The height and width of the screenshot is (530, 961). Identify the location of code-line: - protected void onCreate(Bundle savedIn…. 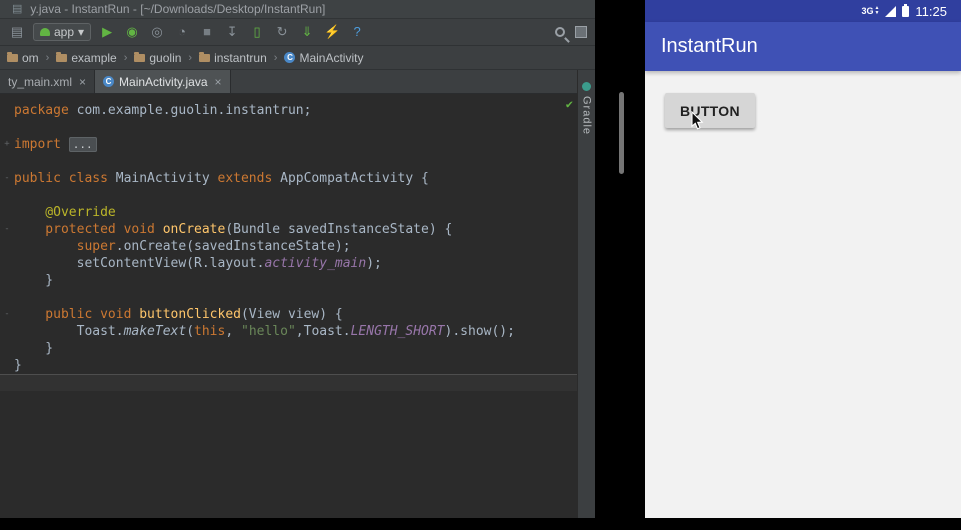
(288, 229).